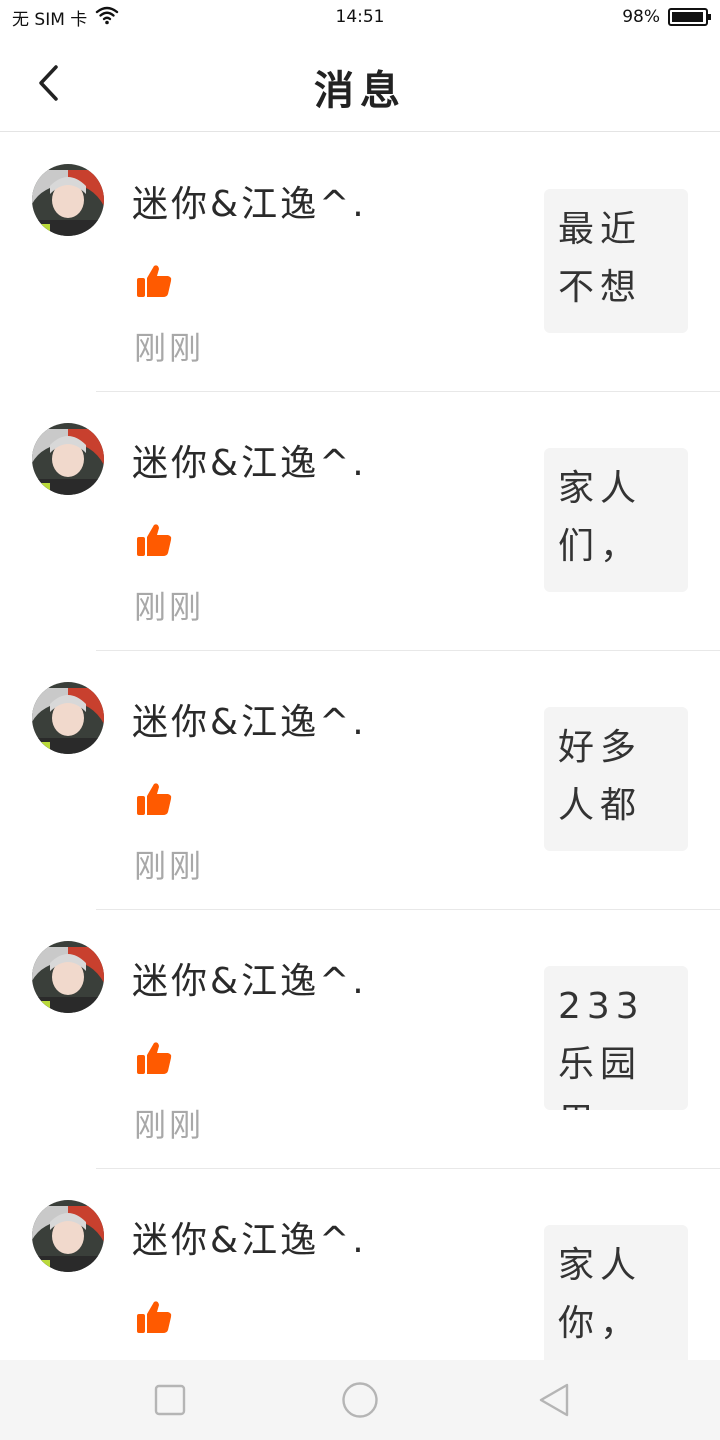 Image resolution: width=720 pixels, height=1440 pixels. I want to click on system-nav-bar, so click(360, 1400).